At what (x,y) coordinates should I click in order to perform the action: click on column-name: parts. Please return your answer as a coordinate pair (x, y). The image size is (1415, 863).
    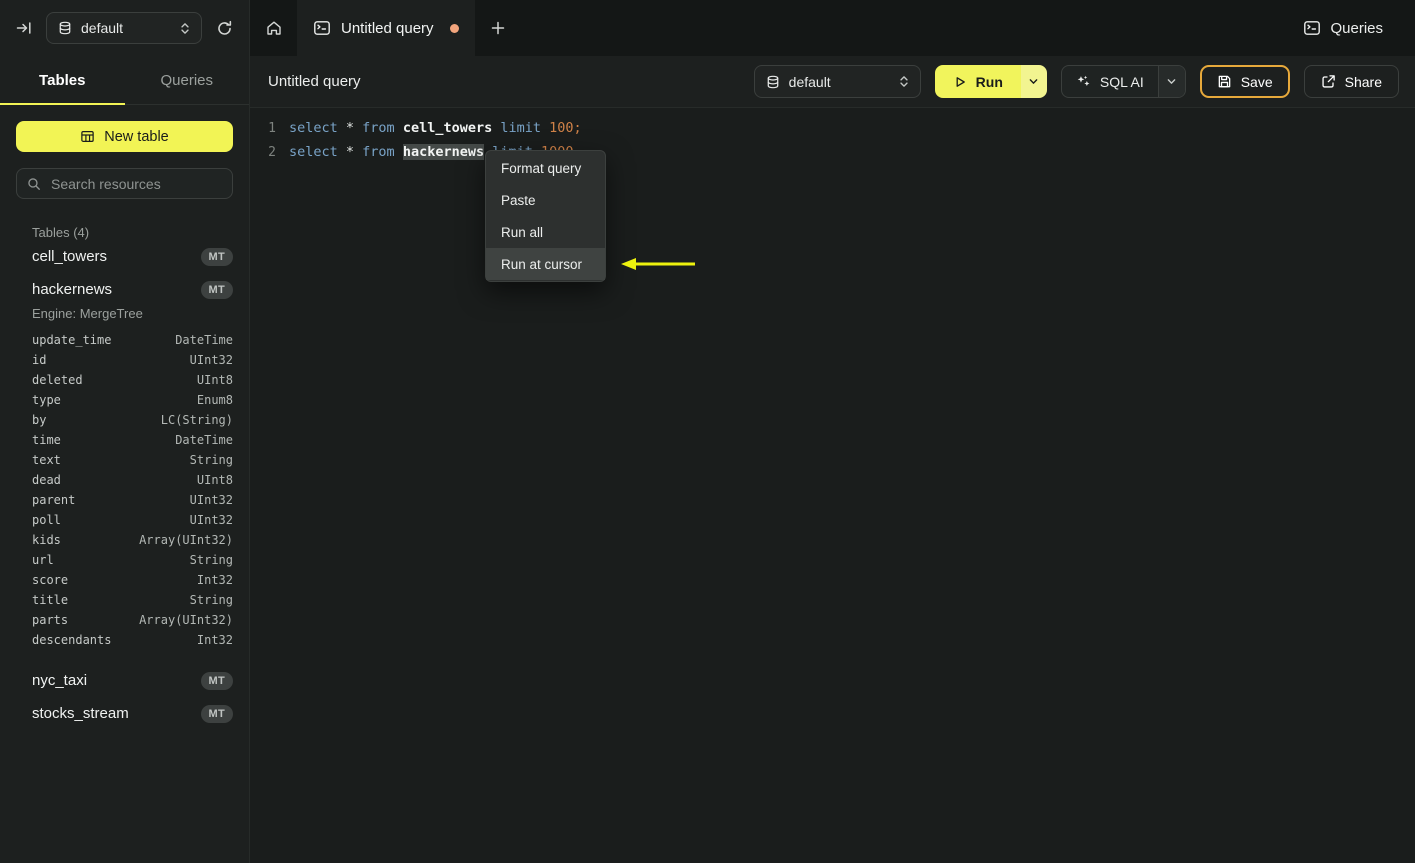
    Looking at the image, I should click on (50, 620).